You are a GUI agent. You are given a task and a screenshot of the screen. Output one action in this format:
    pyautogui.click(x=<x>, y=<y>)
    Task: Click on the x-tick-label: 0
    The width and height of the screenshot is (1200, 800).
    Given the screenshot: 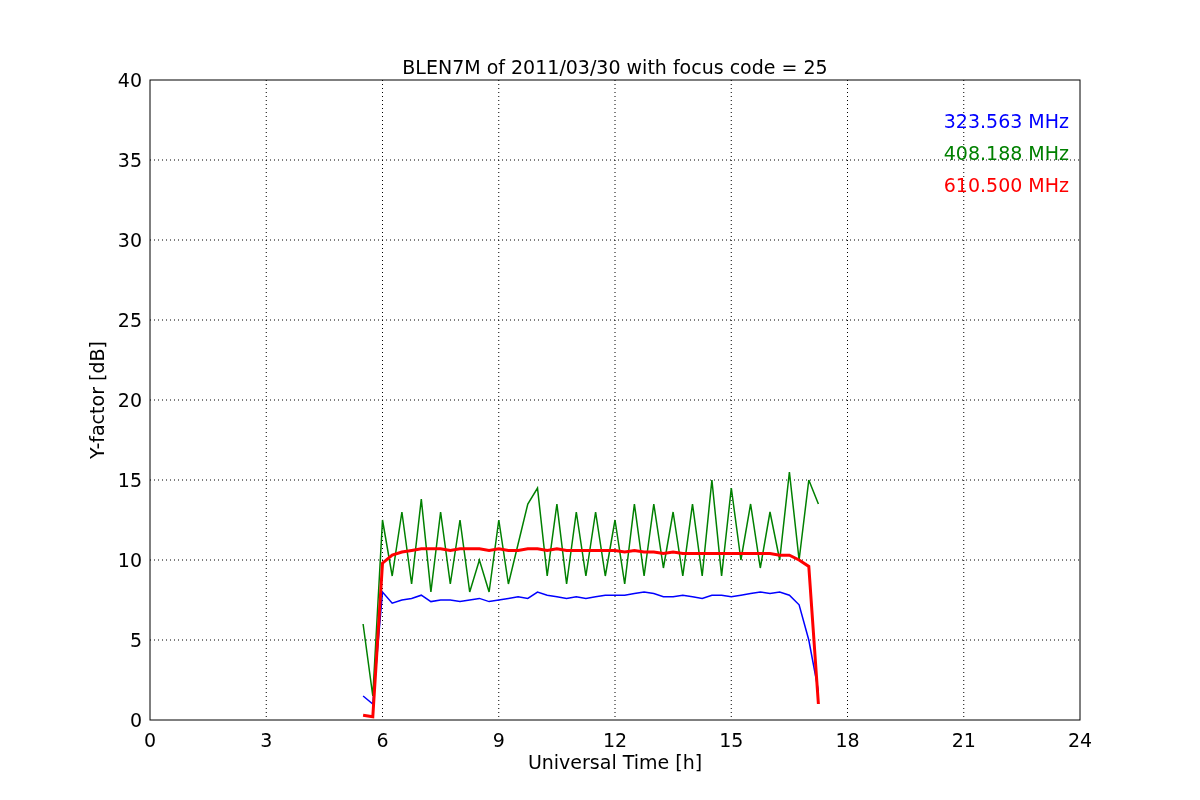 What is the action you would take?
    pyautogui.click(x=150, y=740)
    